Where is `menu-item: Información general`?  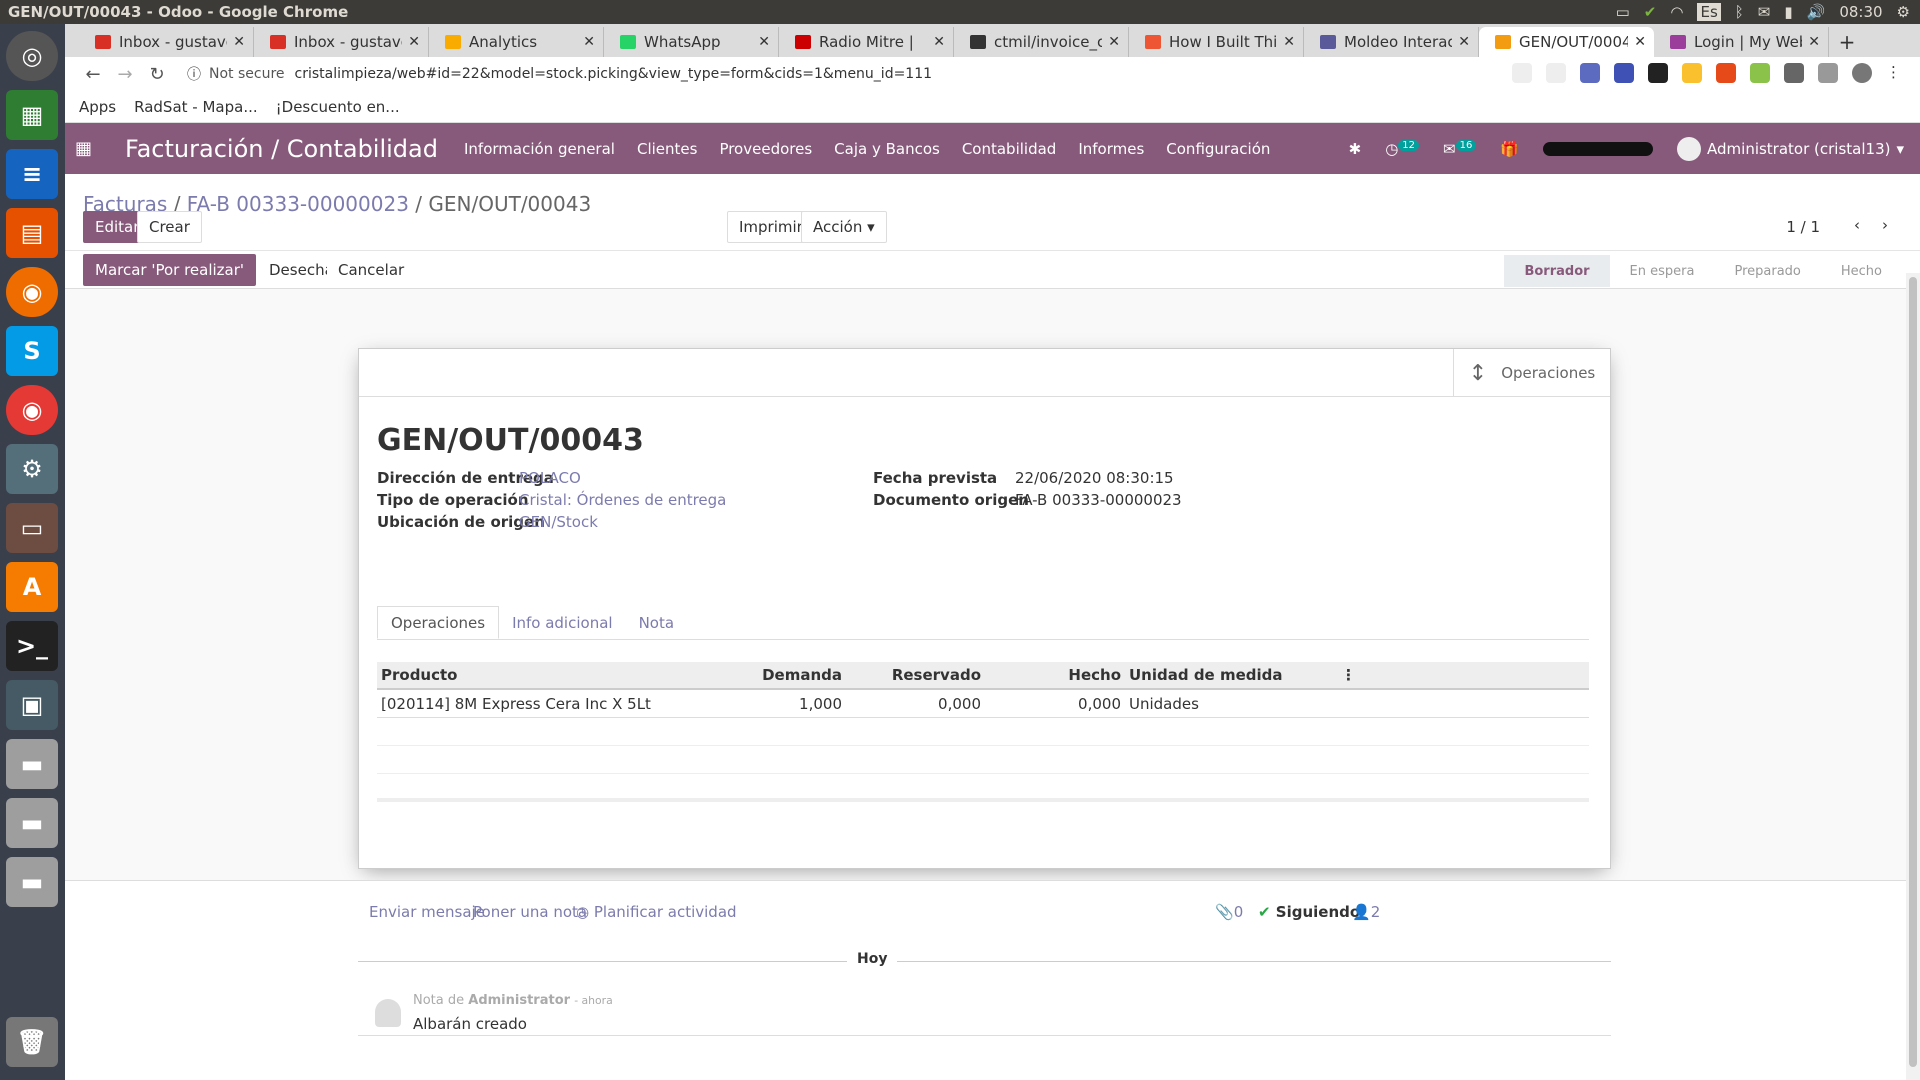
menu-item: Información general is located at coordinates (539, 149).